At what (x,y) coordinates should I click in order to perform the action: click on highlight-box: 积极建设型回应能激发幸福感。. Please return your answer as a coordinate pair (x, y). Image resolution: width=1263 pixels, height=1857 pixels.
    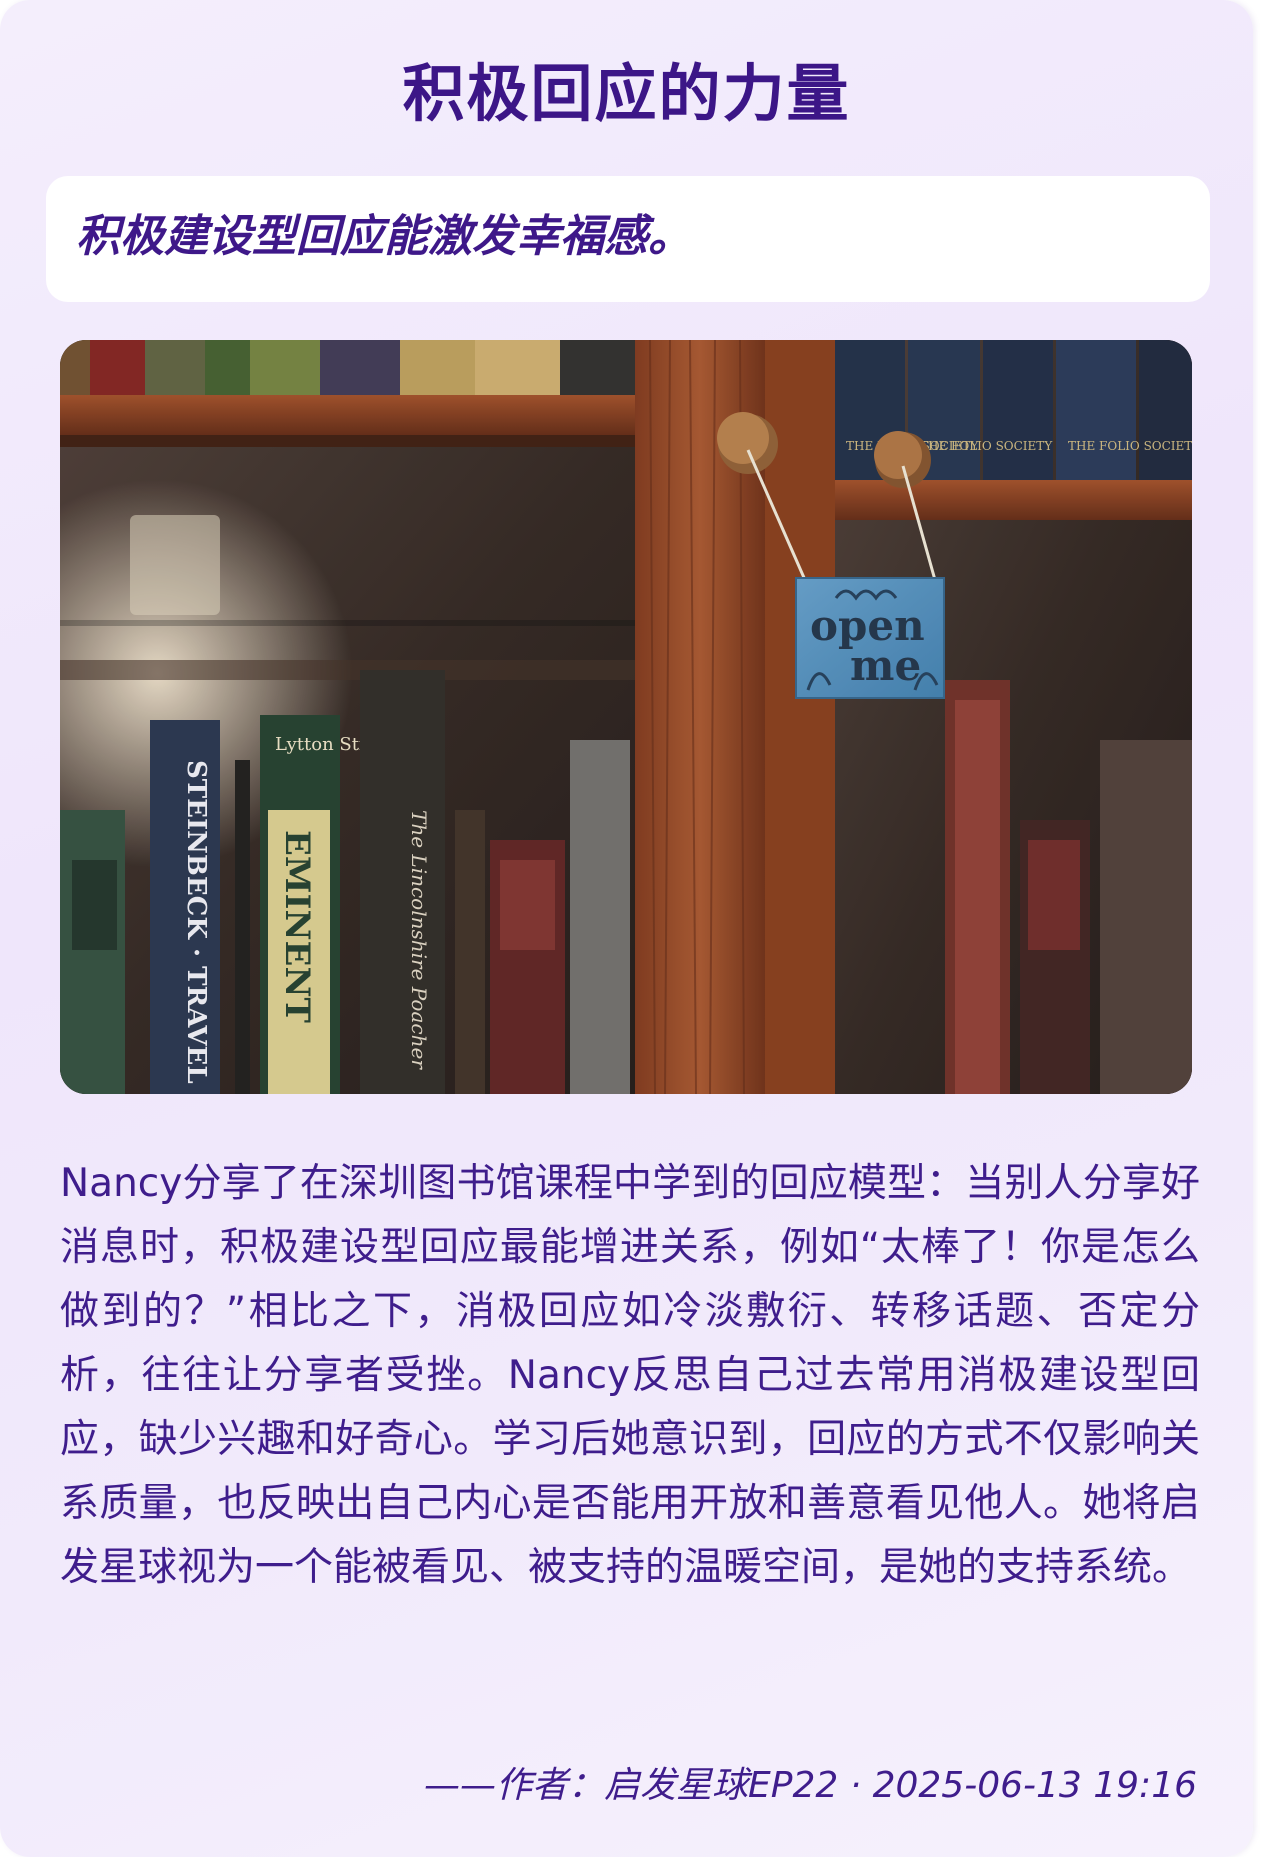
    Looking at the image, I should click on (628, 239).